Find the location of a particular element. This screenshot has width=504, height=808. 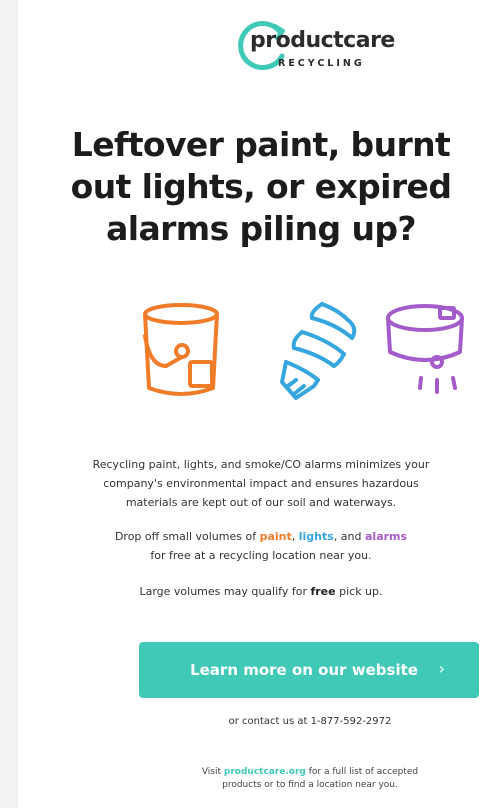

learn-more-label: Learn more on our website is located at coordinates (304, 670).